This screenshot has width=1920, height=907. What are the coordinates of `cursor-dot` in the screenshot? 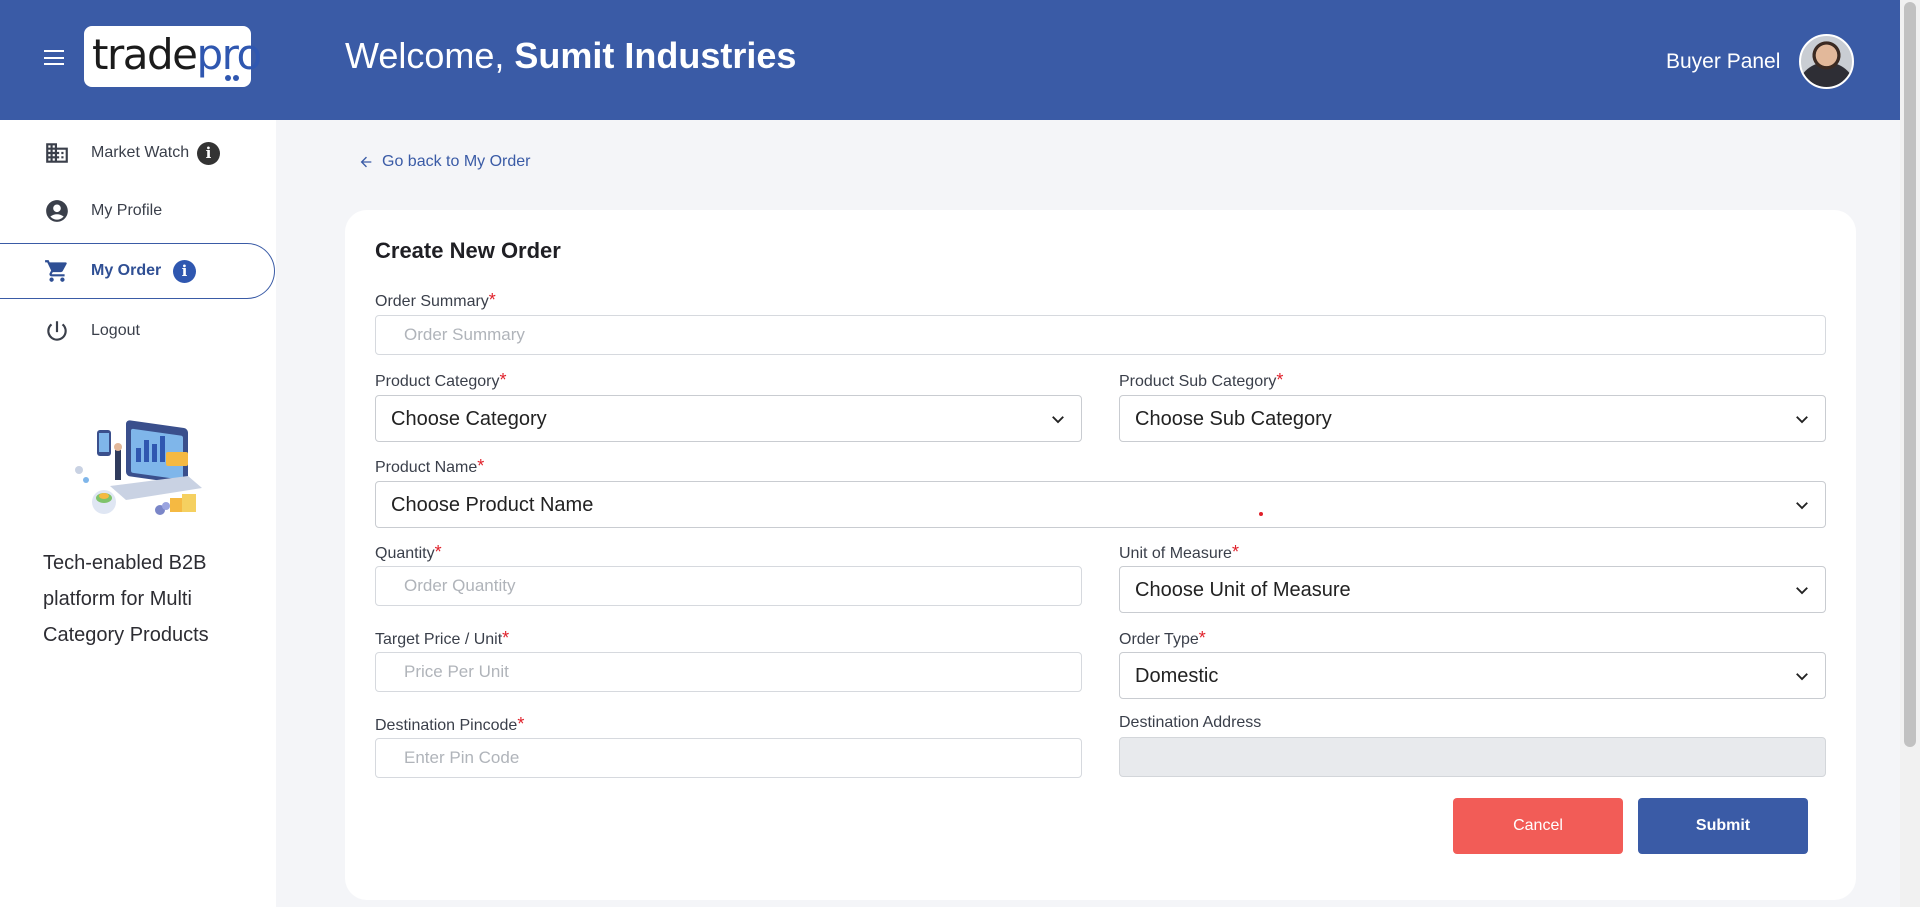 It's located at (1261, 514).